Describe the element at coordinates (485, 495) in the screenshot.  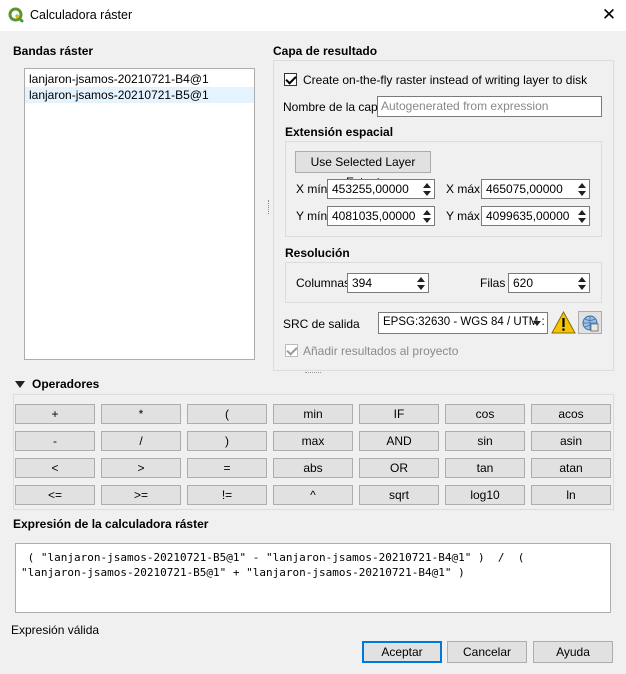
I see `op-button: log10` at that location.